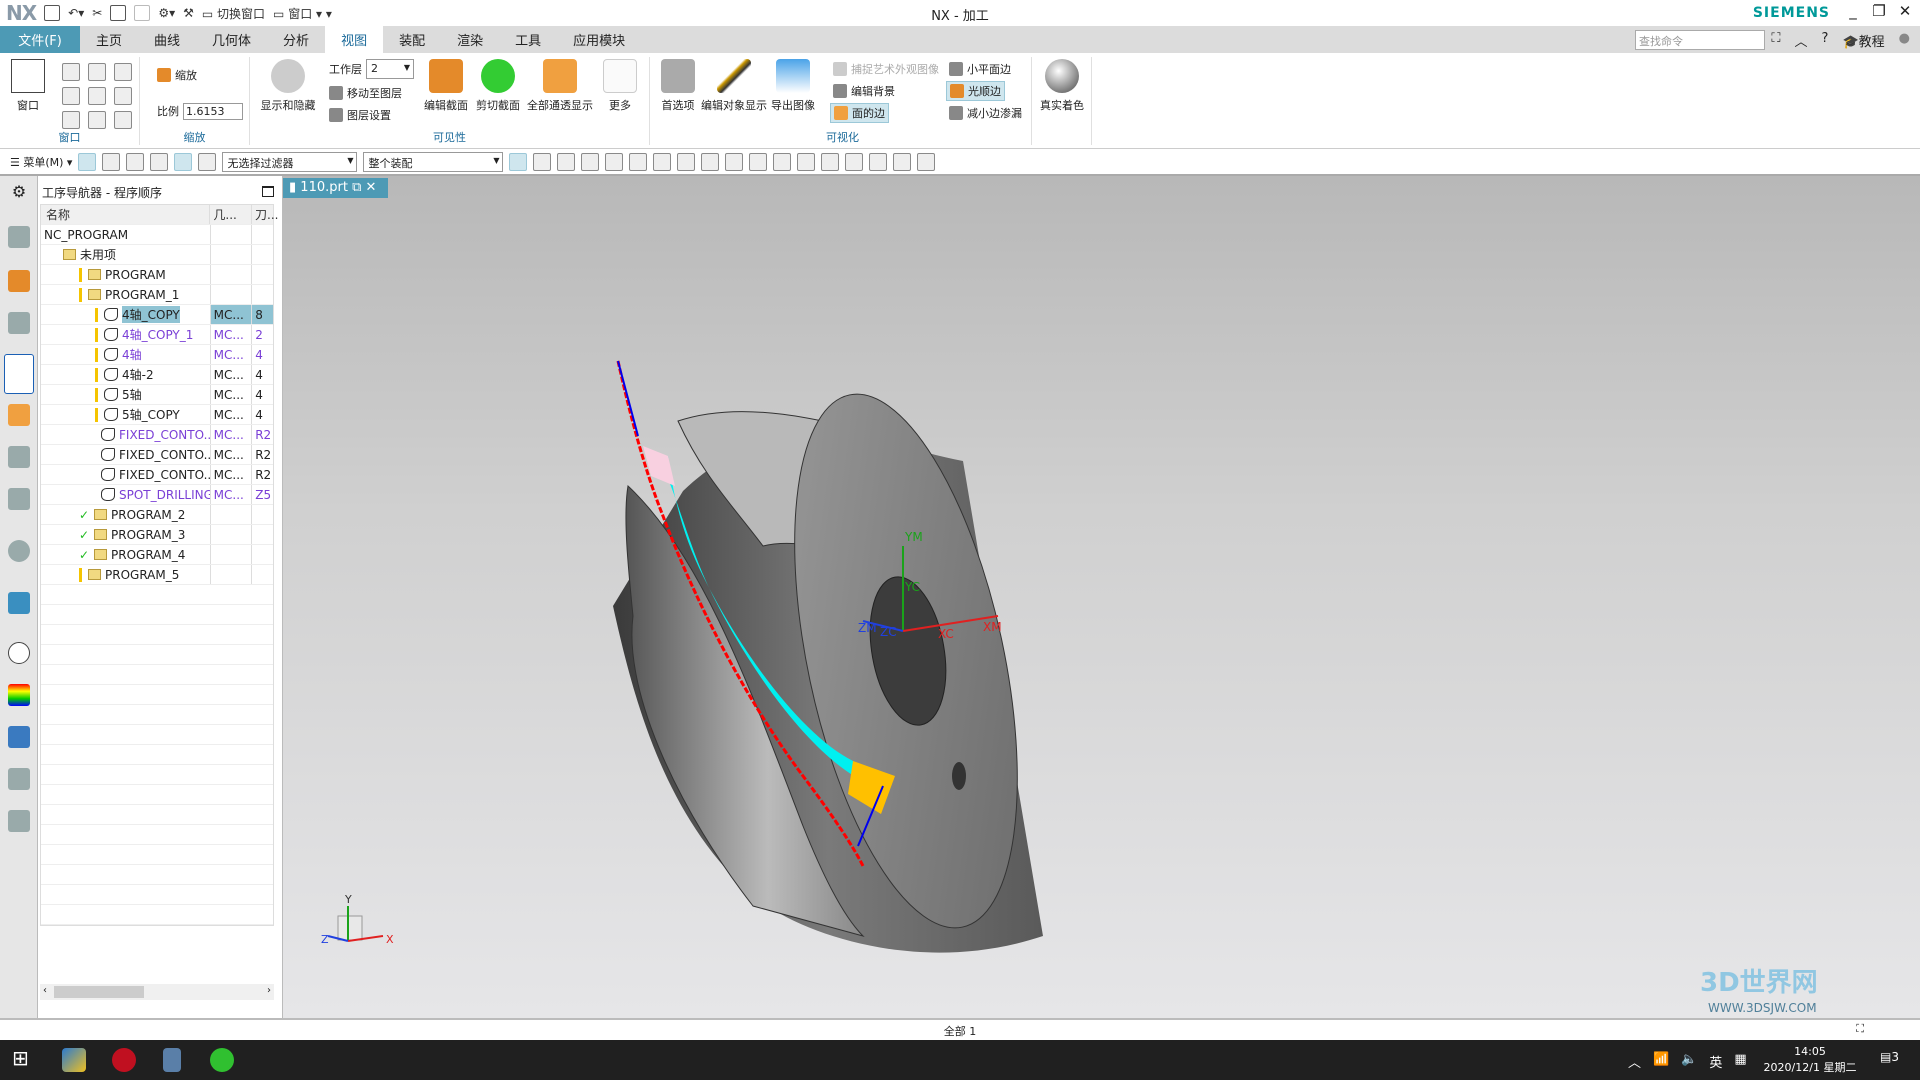  What do you see at coordinates (1634, 1061) in the screenshot?
I see `tray-expand-icon: ︿` at bounding box center [1634, 1061].